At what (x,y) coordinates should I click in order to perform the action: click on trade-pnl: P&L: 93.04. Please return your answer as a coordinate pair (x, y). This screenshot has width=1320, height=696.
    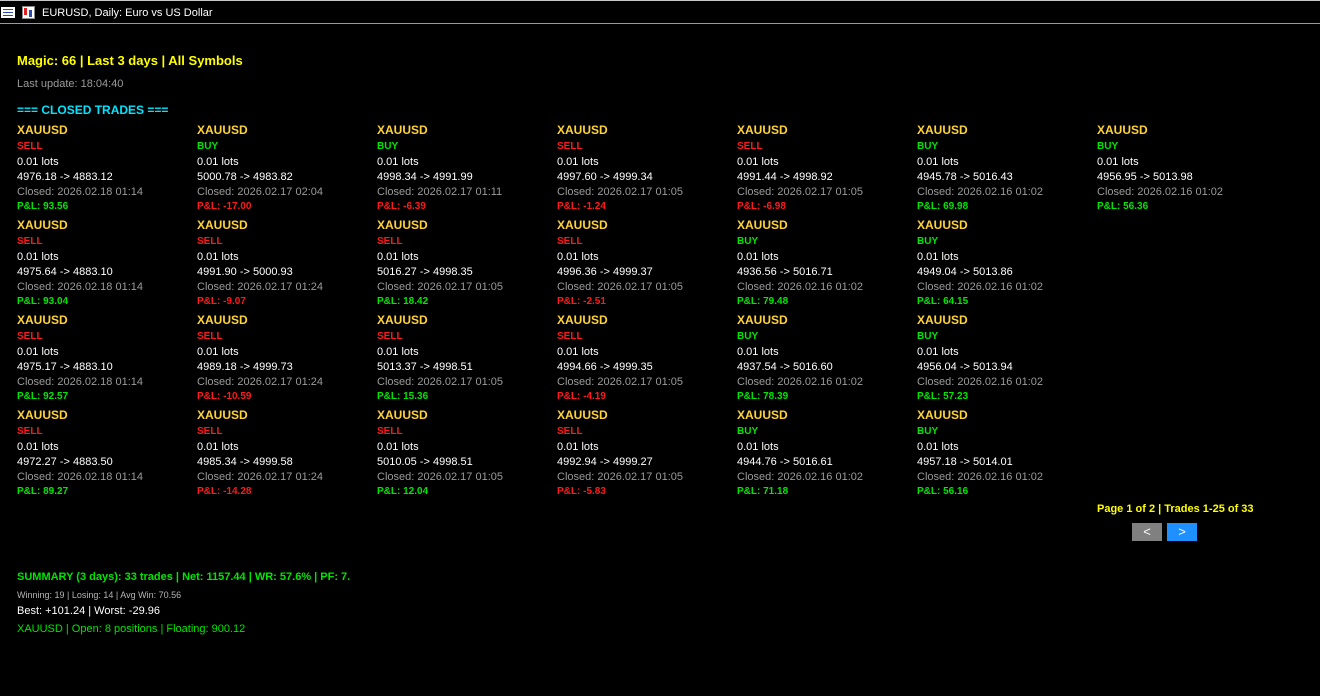
    Looking at the image, I should click on (43, 301).